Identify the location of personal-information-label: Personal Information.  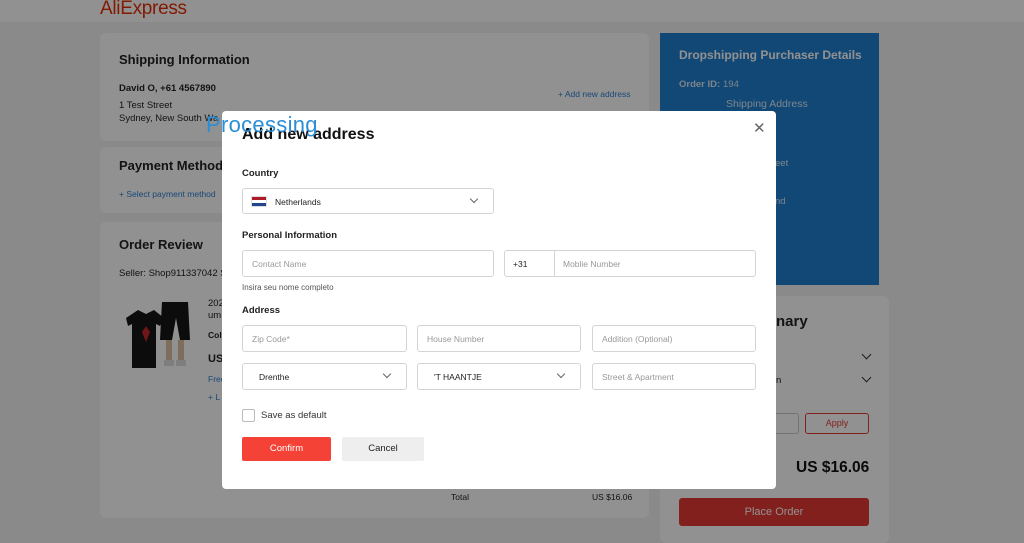
(290, 235).